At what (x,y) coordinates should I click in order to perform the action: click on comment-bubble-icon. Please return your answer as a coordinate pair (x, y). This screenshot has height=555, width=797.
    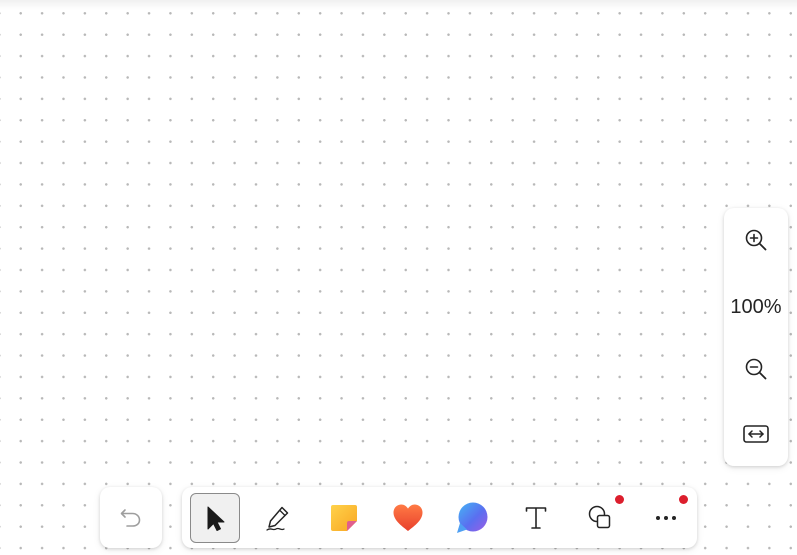
    Looking at the image, I should click on (472, 517).